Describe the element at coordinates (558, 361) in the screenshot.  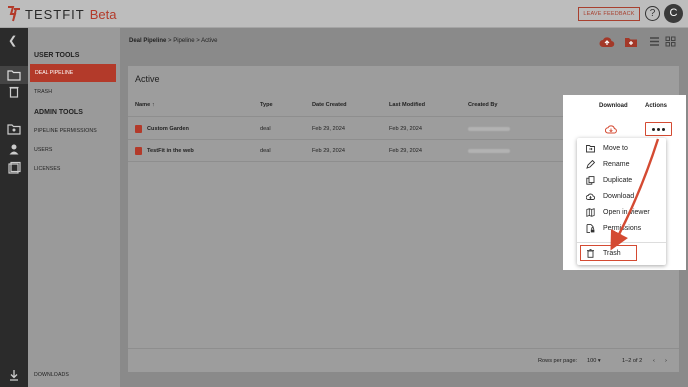
I see `rows-per-page-label: Rows per page:` at that location.